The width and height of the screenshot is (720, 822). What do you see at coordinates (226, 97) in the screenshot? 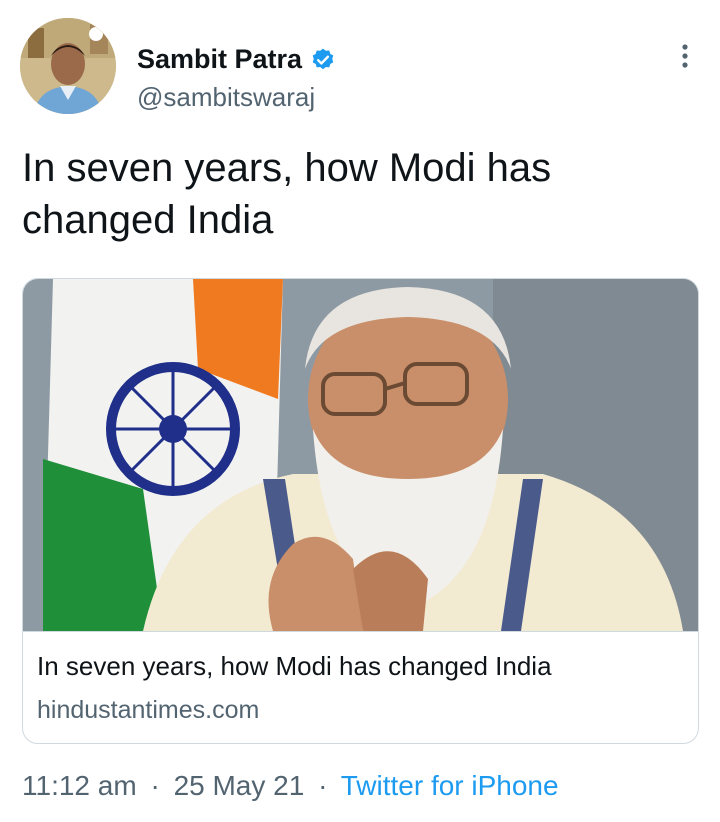
I see `user-handle: @sambitswaraj` at bounding box center [226, 97].